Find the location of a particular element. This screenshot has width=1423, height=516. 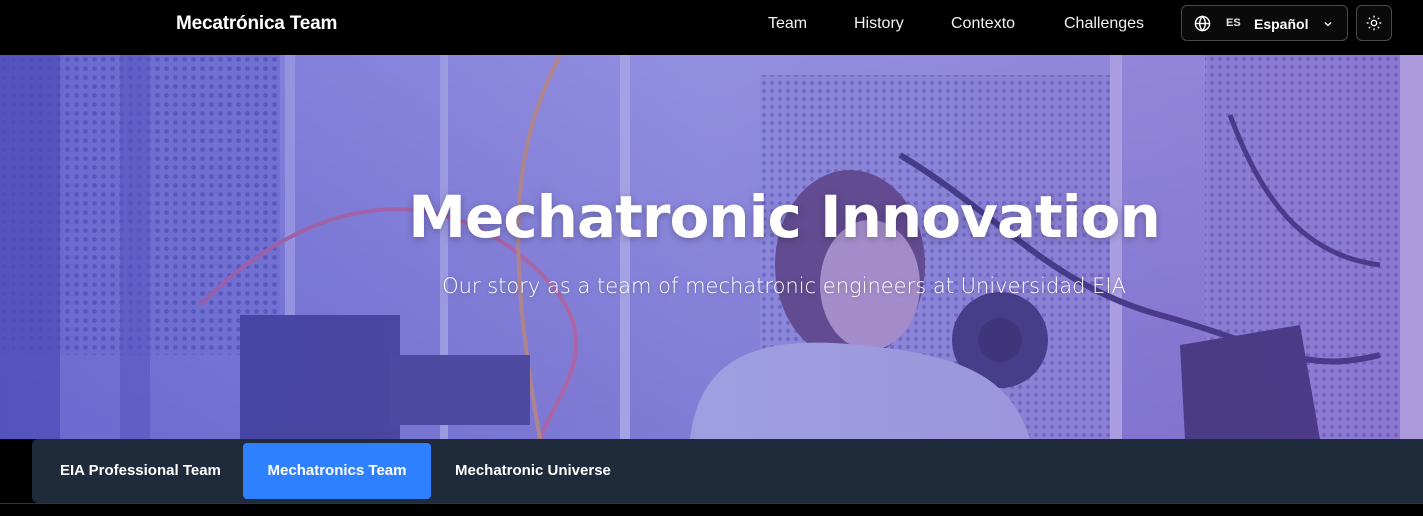

brand-logo-text: Mecatrónica Team is located at coordinates (256, 24).